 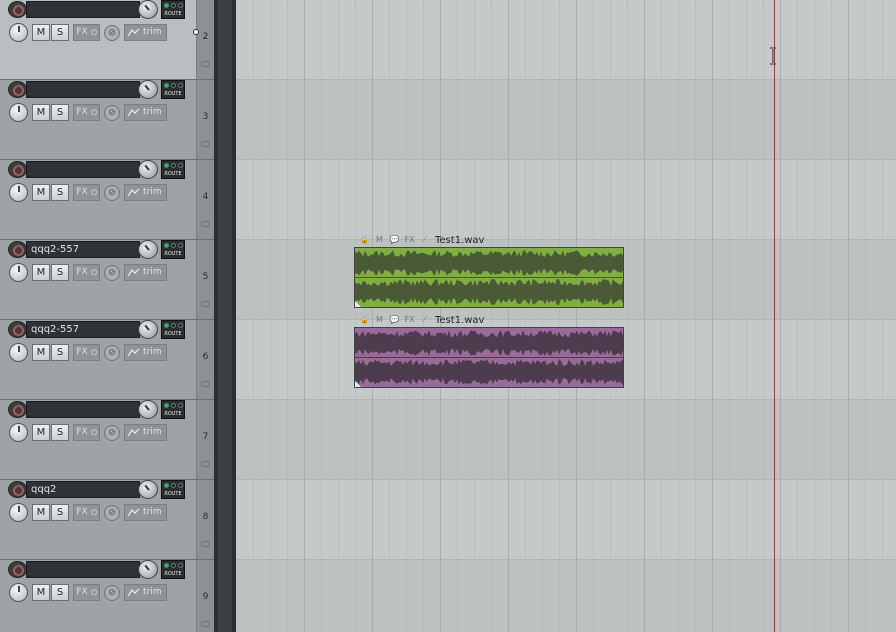 I want to click on envelope-icon: ⟋, so click(x=424, y=240).